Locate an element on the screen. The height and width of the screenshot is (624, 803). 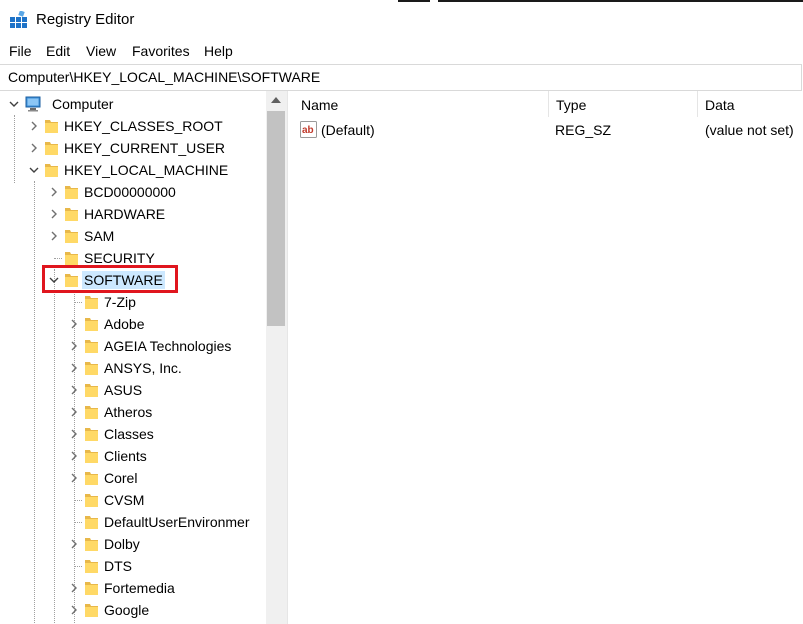
menu-file: File is located at coordinates (20, 51).